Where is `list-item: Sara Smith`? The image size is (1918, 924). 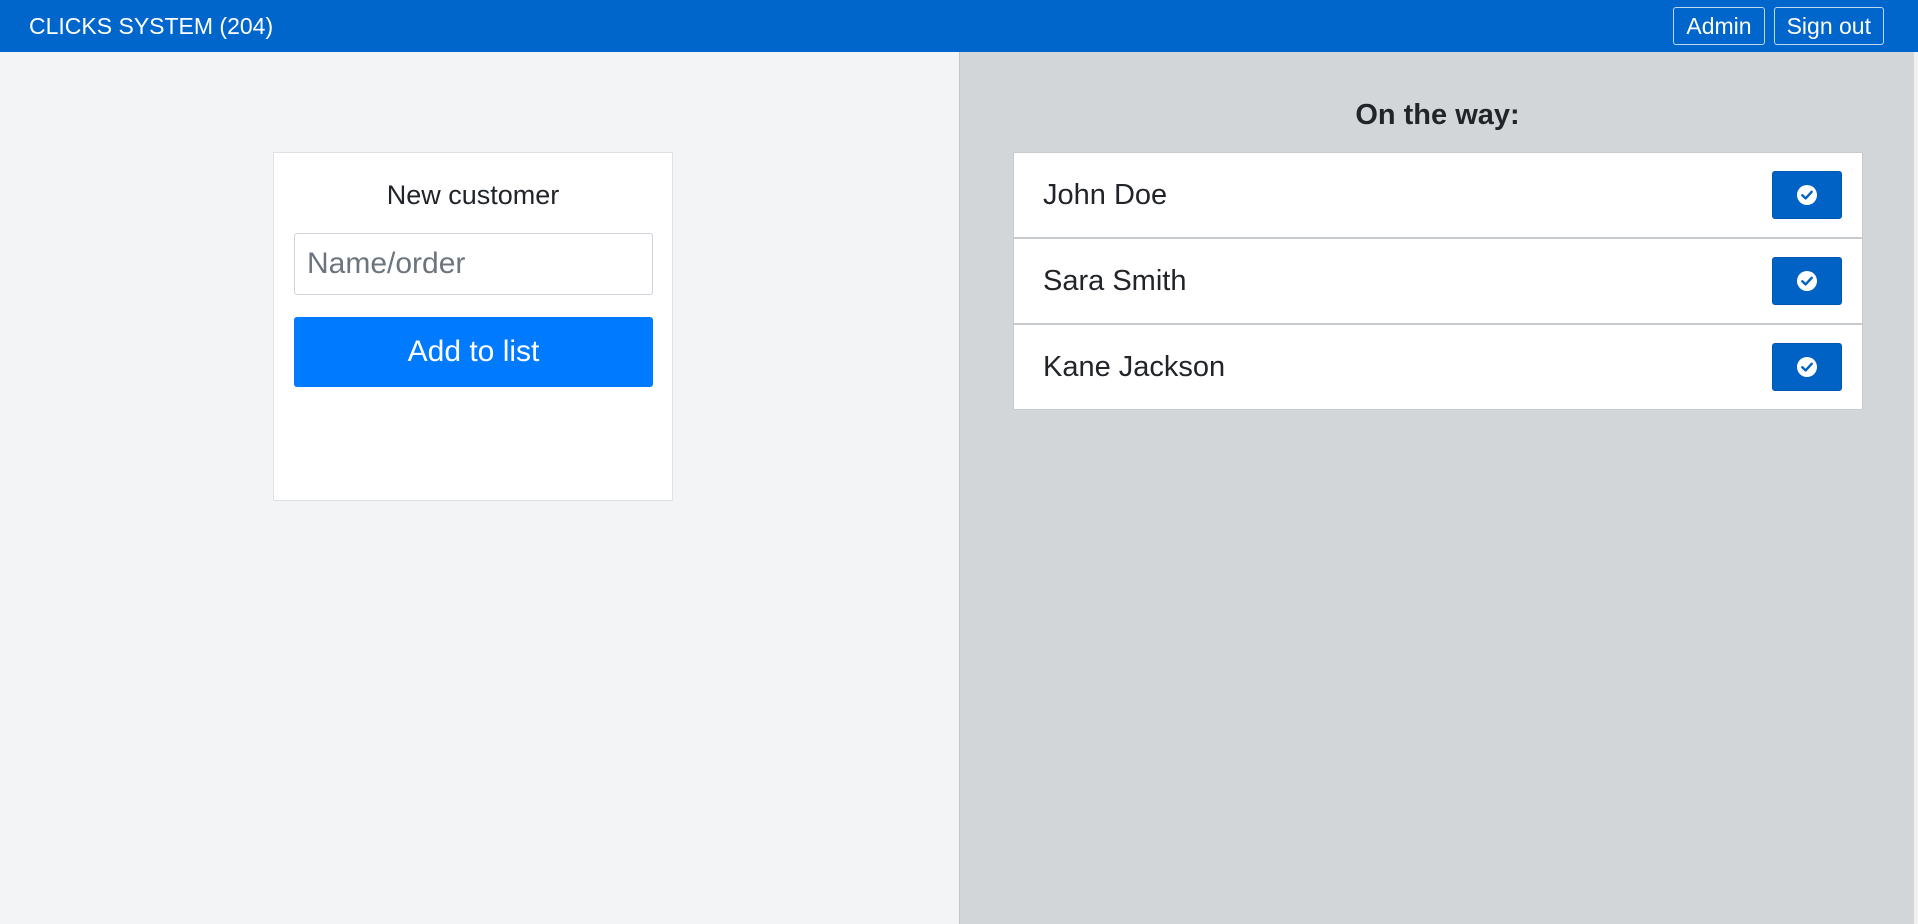 list-item: Sara Smith is located at coordinates (1438, 280).